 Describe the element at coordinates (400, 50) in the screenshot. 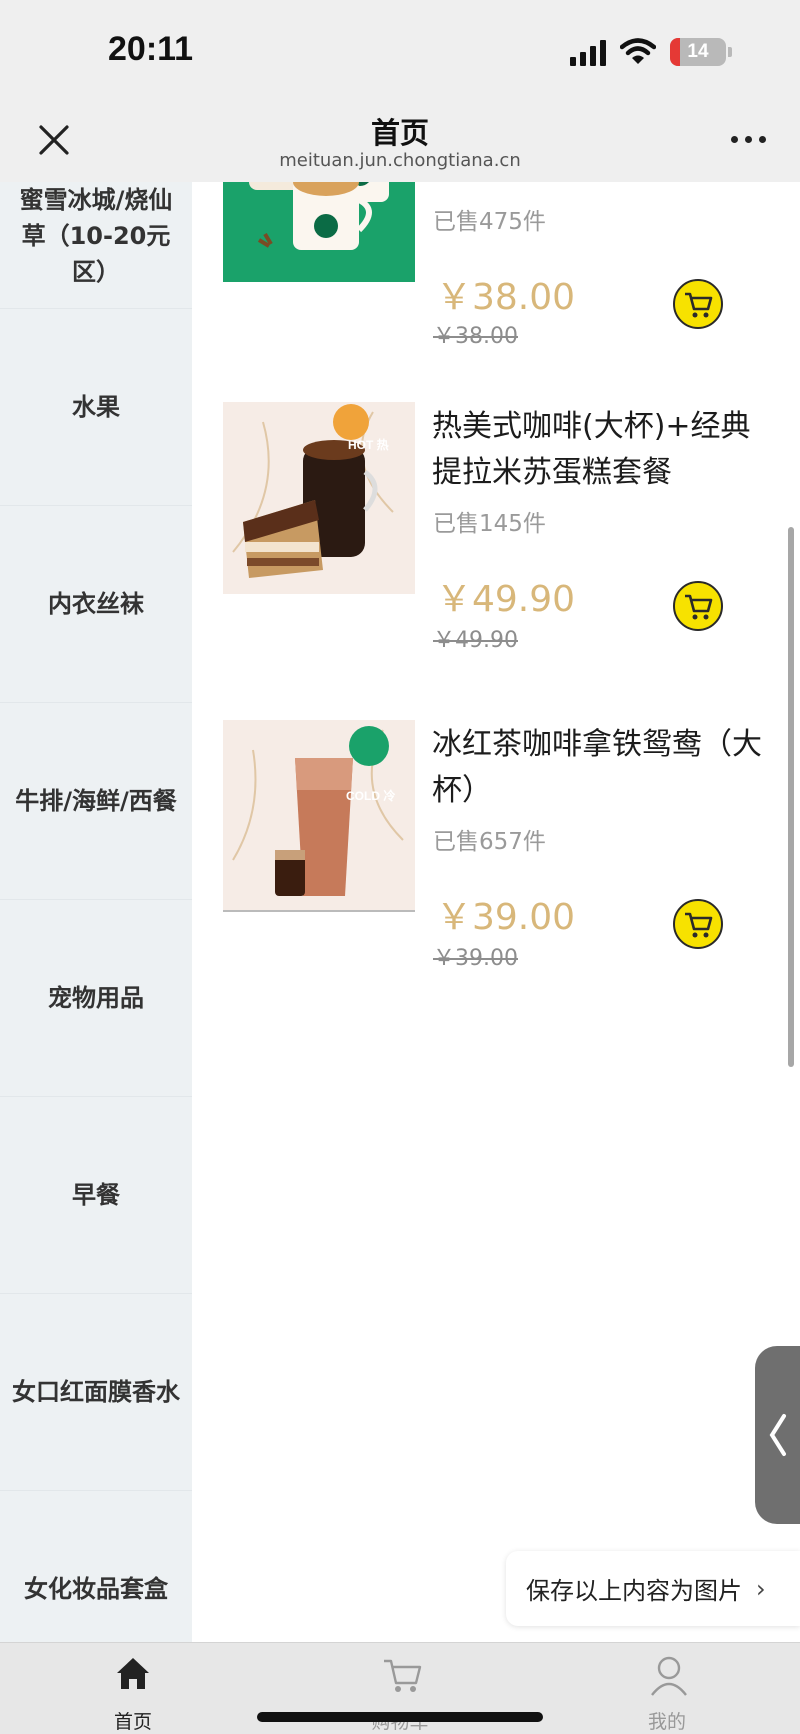

I see `status-bar: 20:11 14` at that location.